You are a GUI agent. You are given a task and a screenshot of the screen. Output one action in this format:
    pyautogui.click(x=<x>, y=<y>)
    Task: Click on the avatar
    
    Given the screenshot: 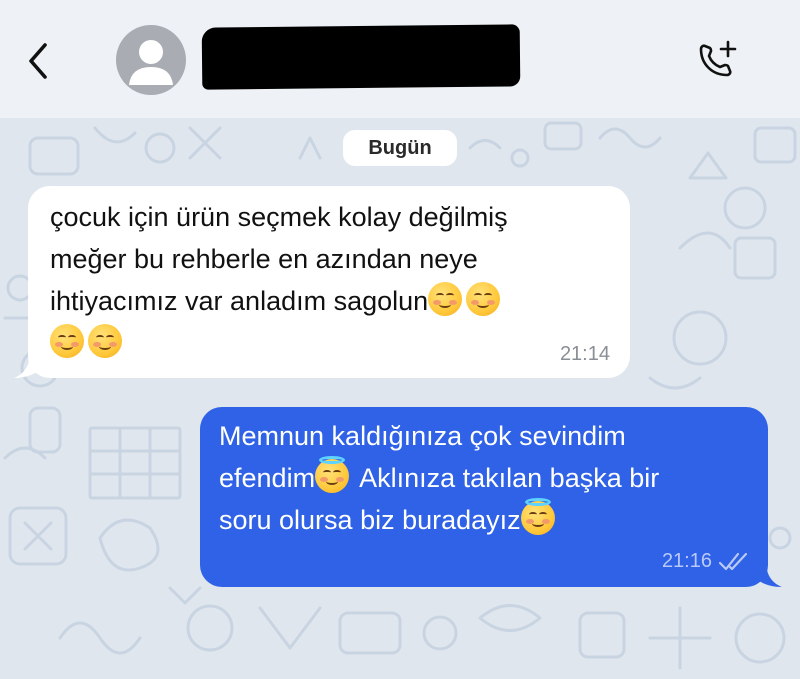 What is the action you would take?
    pyautogui.click(x=151, y=60)
    